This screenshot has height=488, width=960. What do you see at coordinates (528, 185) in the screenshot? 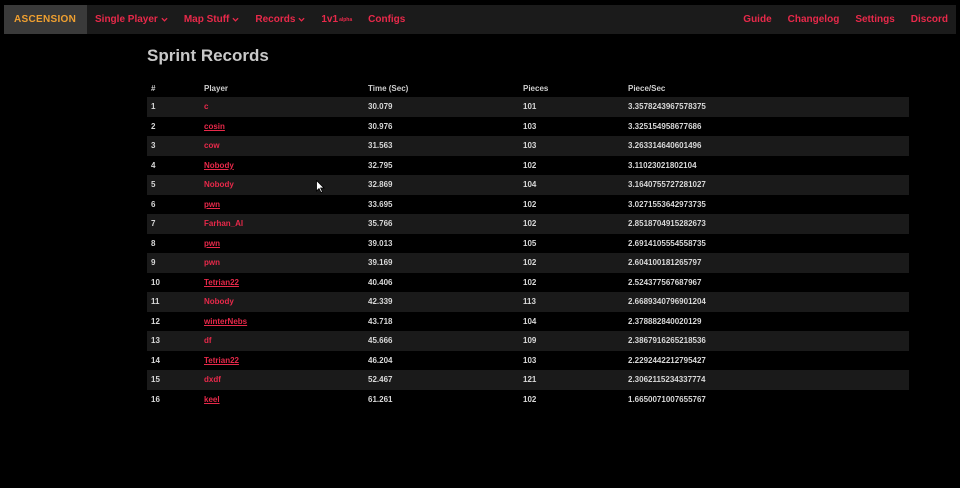
I see `table-row: 5 Nobody 32.869 104 3.1640755727281027` at bounding box center [528, 185].